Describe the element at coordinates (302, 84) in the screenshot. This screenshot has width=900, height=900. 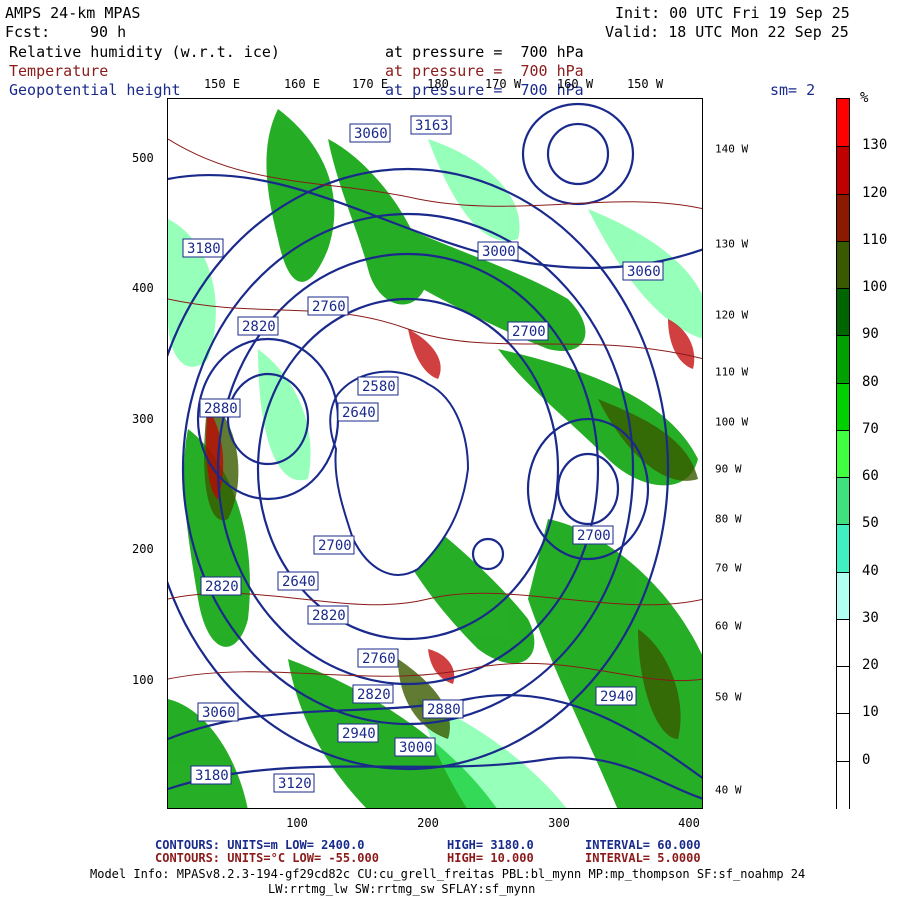
I see `lon-label-top: 160 E` at that location.